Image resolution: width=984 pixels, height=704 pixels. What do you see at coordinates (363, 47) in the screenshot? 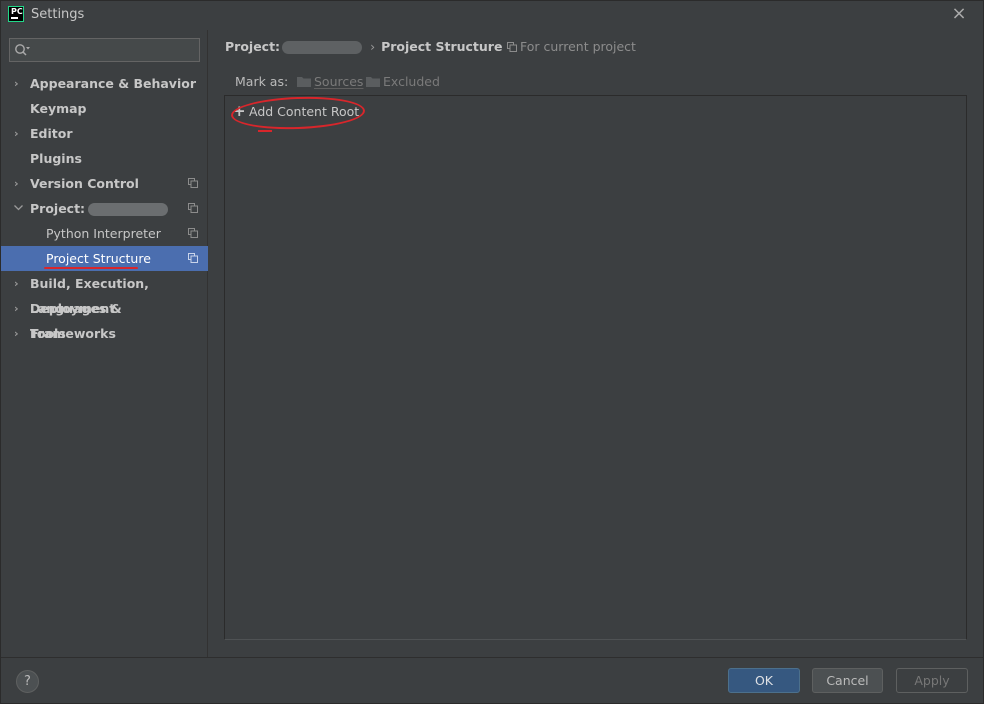
I see `breadcrumb: Project: › Project Structure` at bounding box center [363, 47].